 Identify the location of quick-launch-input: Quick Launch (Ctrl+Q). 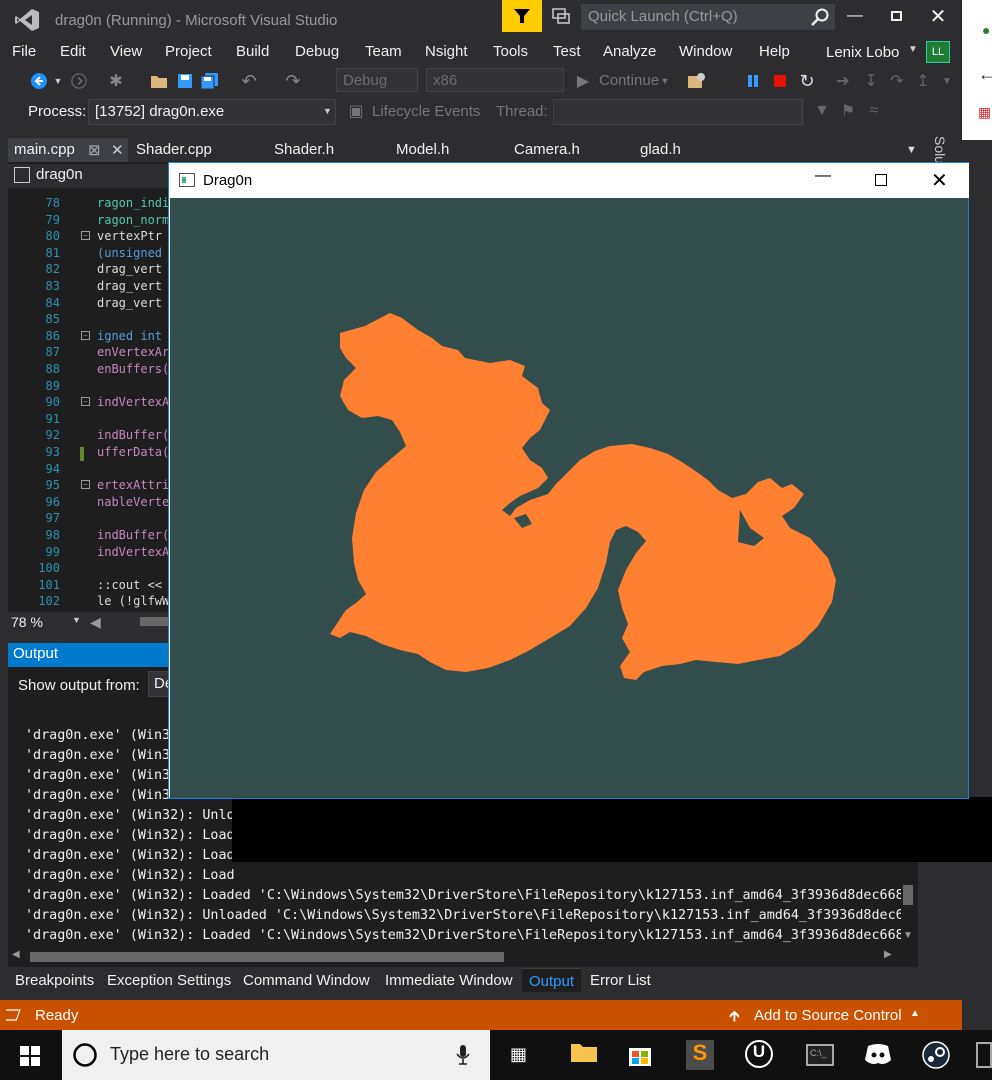
(708, 17).